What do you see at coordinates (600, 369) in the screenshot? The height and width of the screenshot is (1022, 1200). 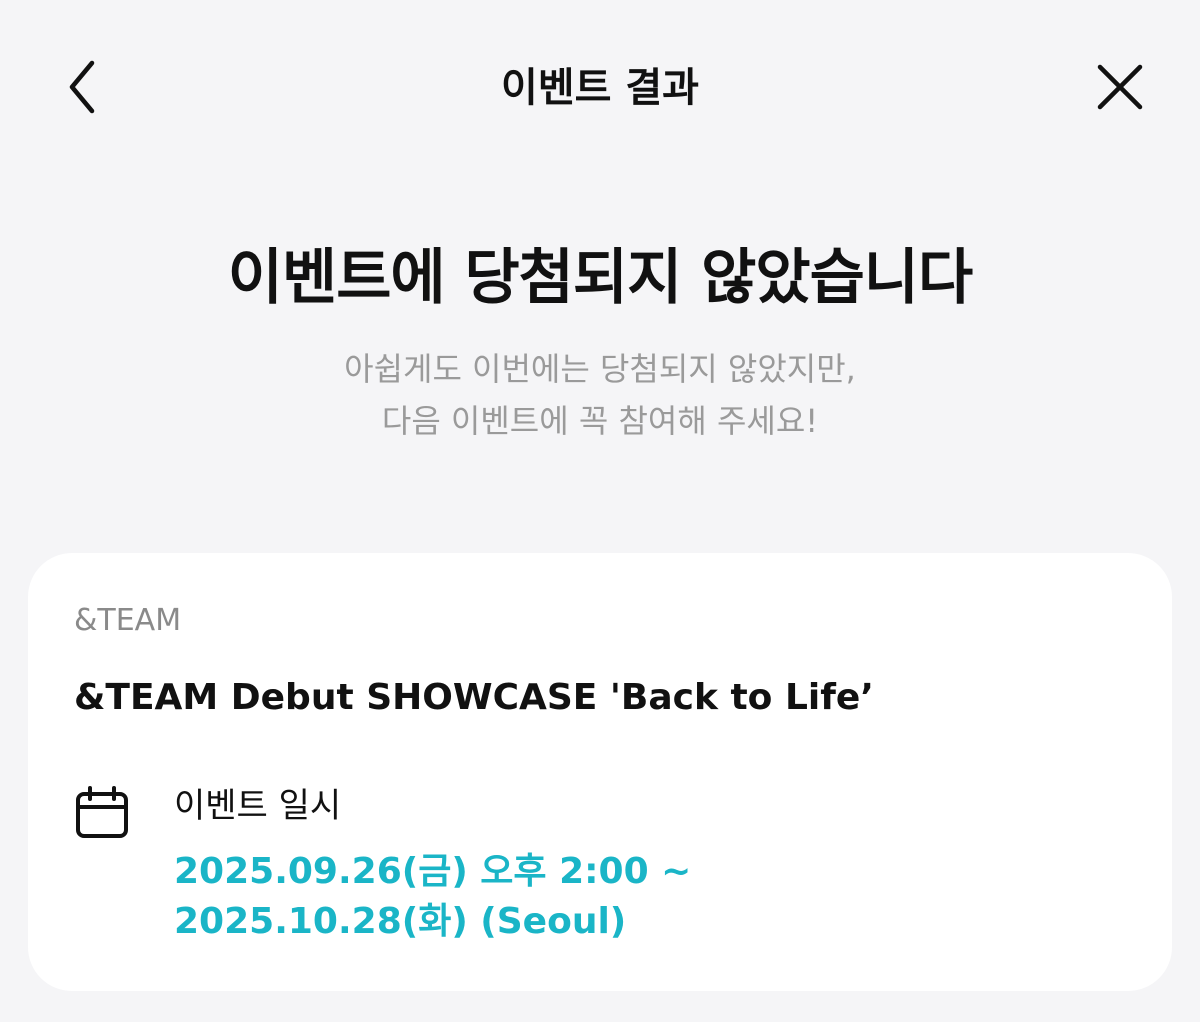 I see `result-message-line-1: 아쉽게도 이번에는 당첨되지 않았지만,` at bounding box center [600, 369].